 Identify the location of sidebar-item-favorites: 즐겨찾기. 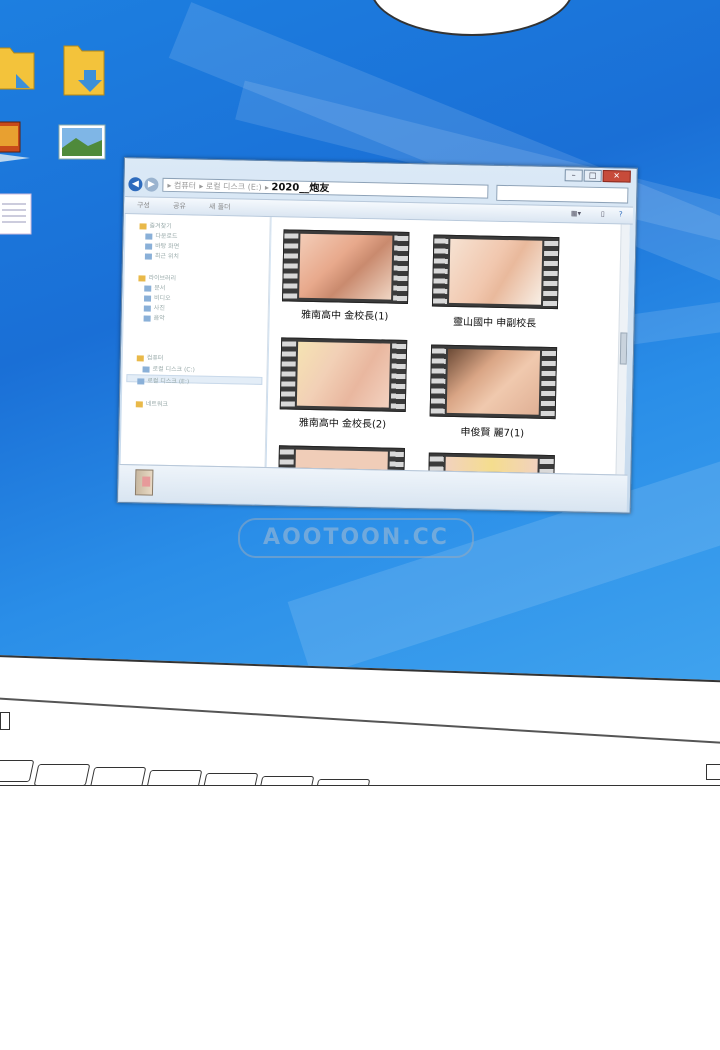
(155, 225).